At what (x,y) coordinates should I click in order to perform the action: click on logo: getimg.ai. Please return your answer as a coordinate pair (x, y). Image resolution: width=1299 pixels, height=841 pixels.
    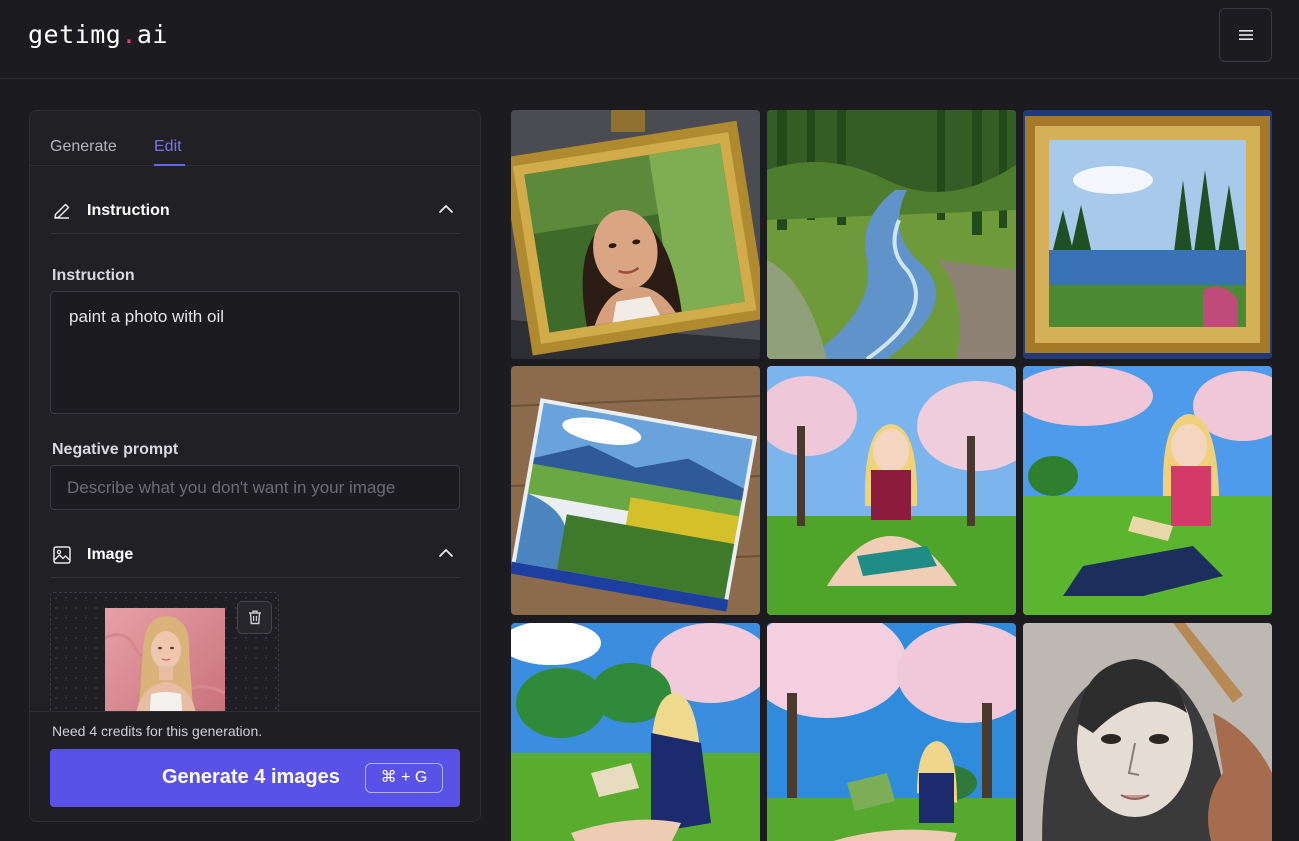
    Looking at the image, I should click on (98, 34).